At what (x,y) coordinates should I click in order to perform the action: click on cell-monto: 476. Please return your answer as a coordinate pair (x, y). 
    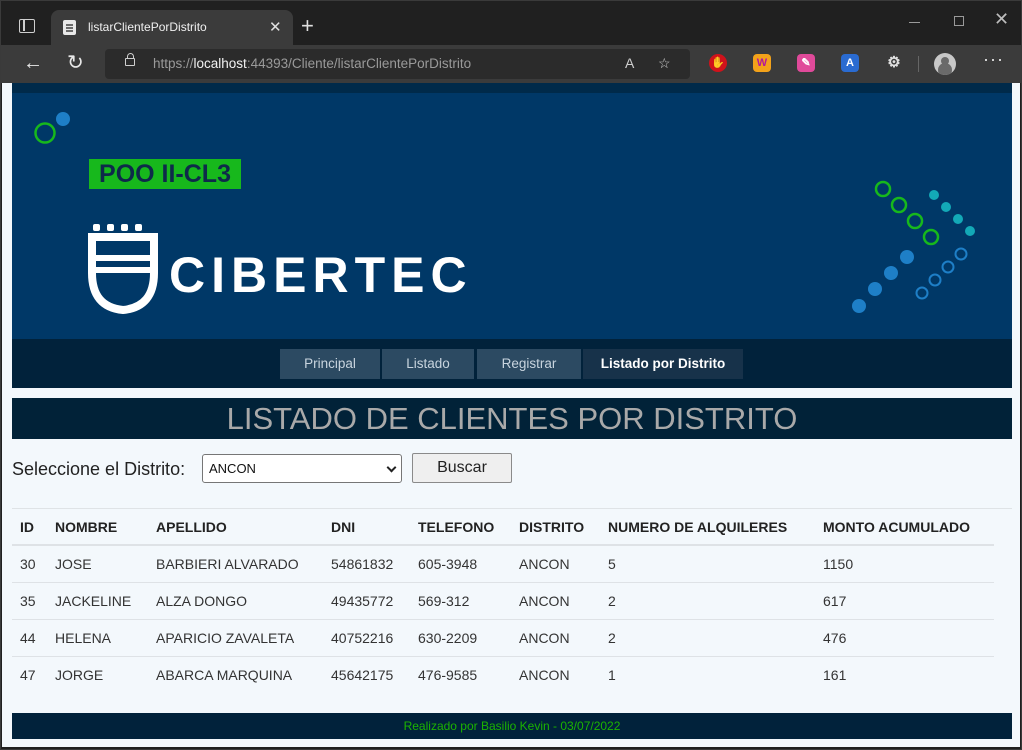
    Looking at the image, I should click on (904, 638).